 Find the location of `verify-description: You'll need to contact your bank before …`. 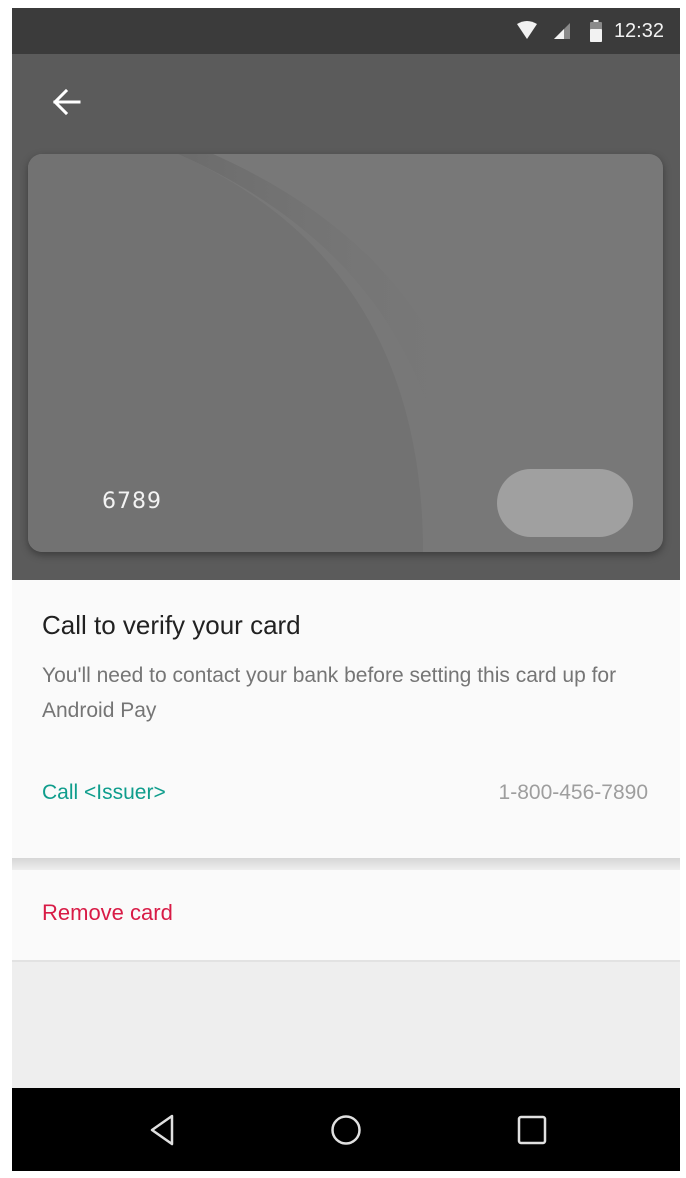

verify-description: You'll need to contact your bank before … is located at coordinates (329, 693).